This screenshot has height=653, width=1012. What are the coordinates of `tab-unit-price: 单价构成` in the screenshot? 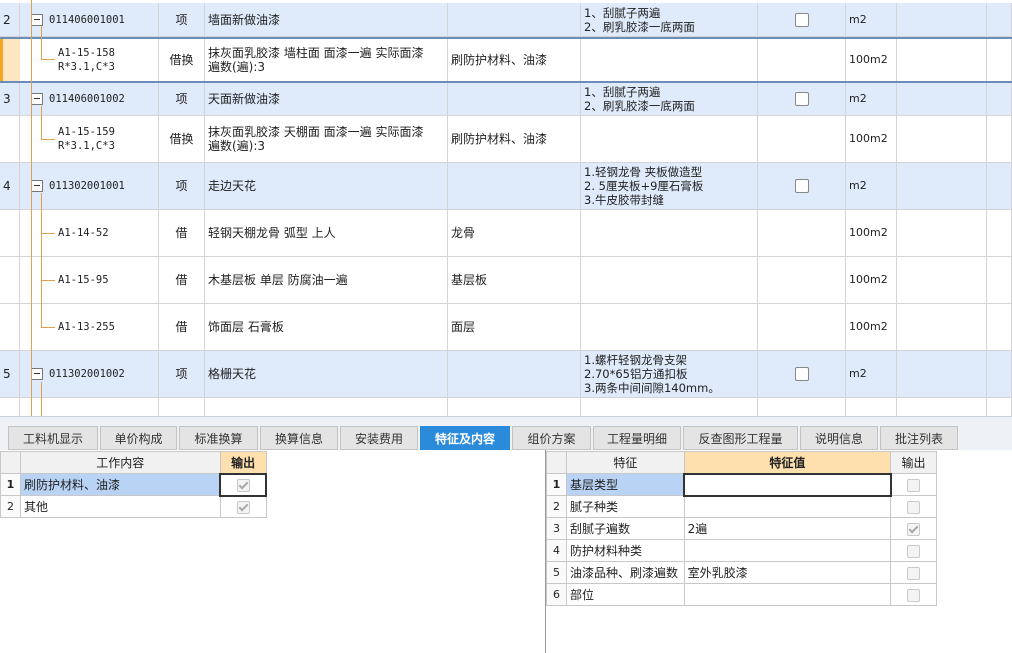 It's located at (138, 438).